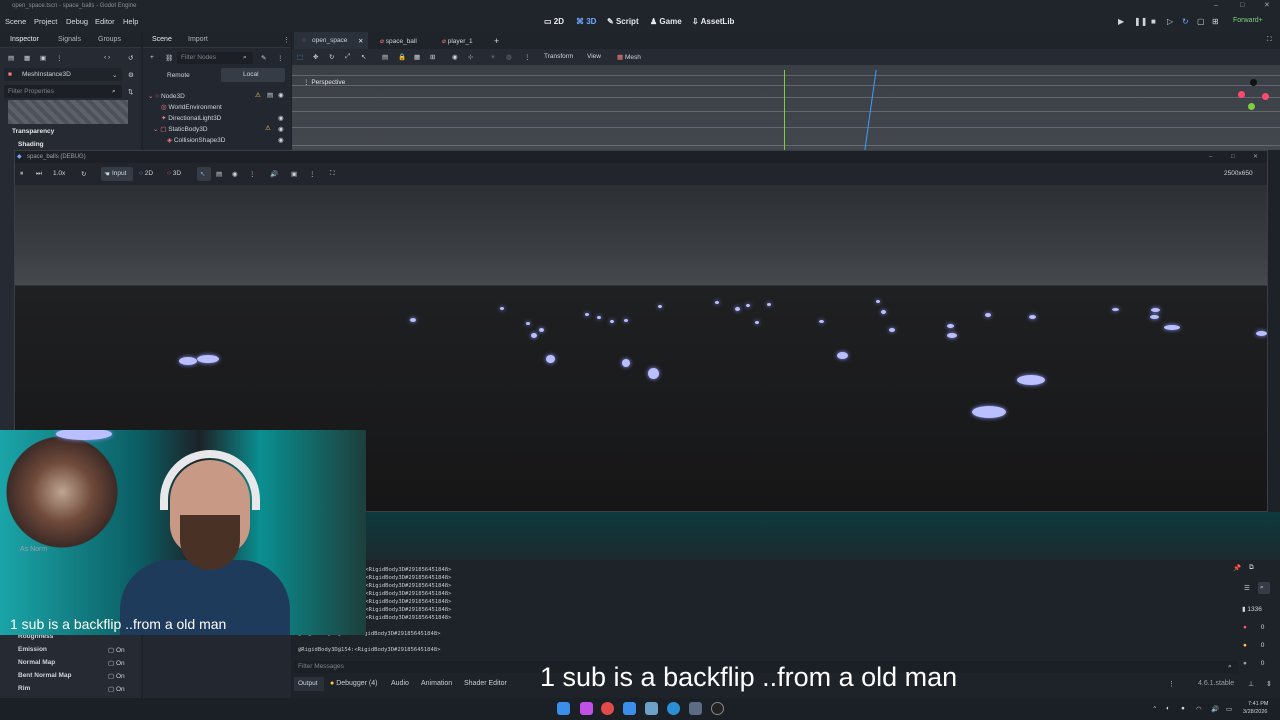 This screenshot has width=1280, height=720. I want to click on menu-editor: Editor, so click(105, 21).